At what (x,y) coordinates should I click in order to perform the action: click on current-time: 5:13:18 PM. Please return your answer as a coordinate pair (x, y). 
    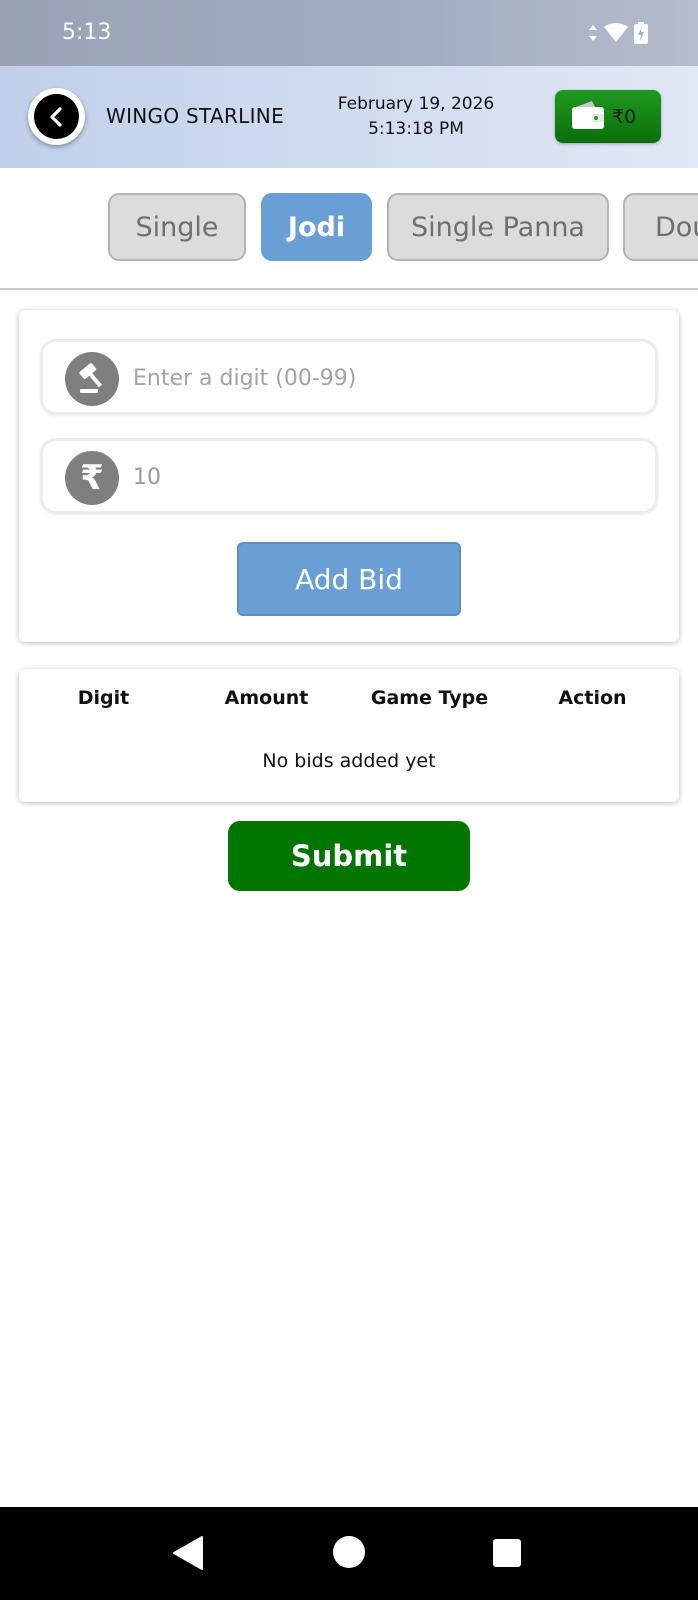
    Looking at the image, I should click on (416, 129).